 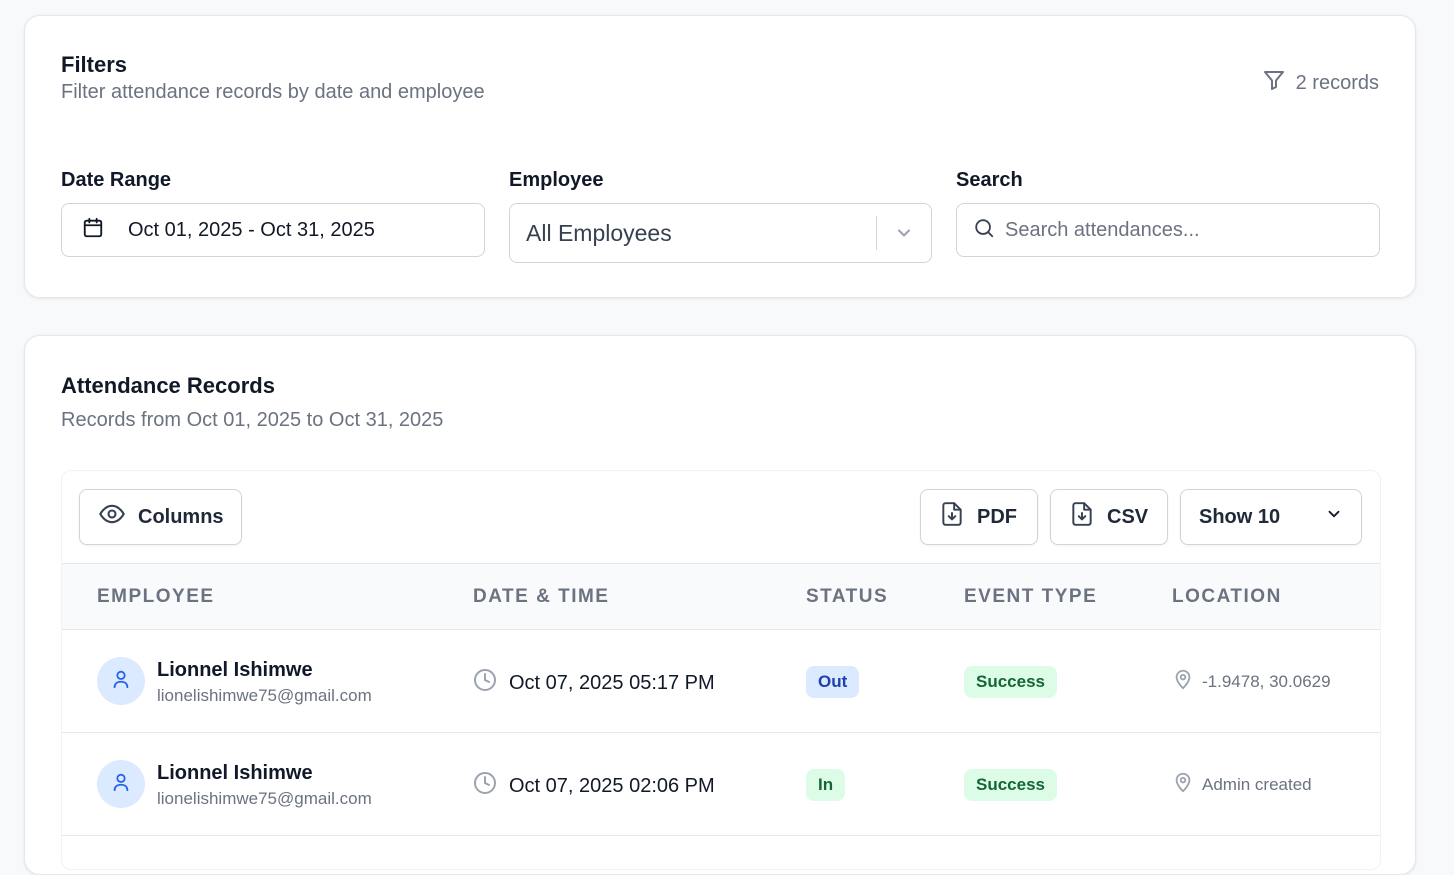 I want to click on column-header-location: LOCATION, so click(x=1227, y=597).